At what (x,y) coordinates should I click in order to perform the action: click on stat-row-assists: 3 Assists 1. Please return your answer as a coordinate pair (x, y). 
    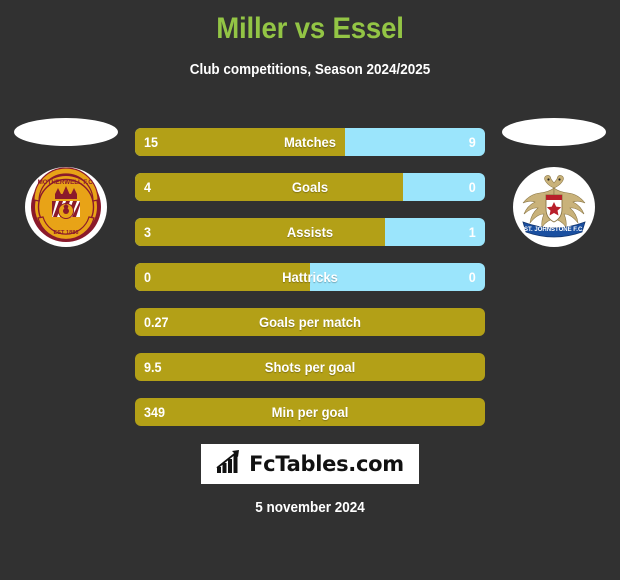
    Looking at the image, I should click on (310, 232).